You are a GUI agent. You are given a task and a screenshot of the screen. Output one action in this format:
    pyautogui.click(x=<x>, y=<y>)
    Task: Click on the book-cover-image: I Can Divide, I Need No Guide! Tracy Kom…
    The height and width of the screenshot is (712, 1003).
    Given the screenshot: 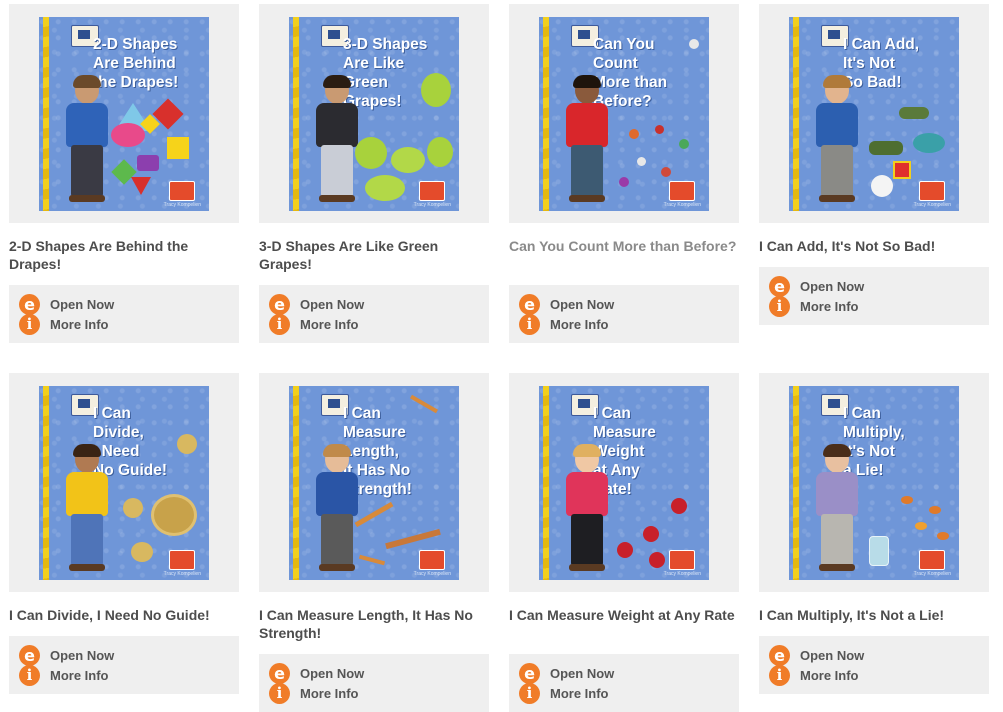 What is the action you would take?
    pyautogui.click(x=124, y=483)
    